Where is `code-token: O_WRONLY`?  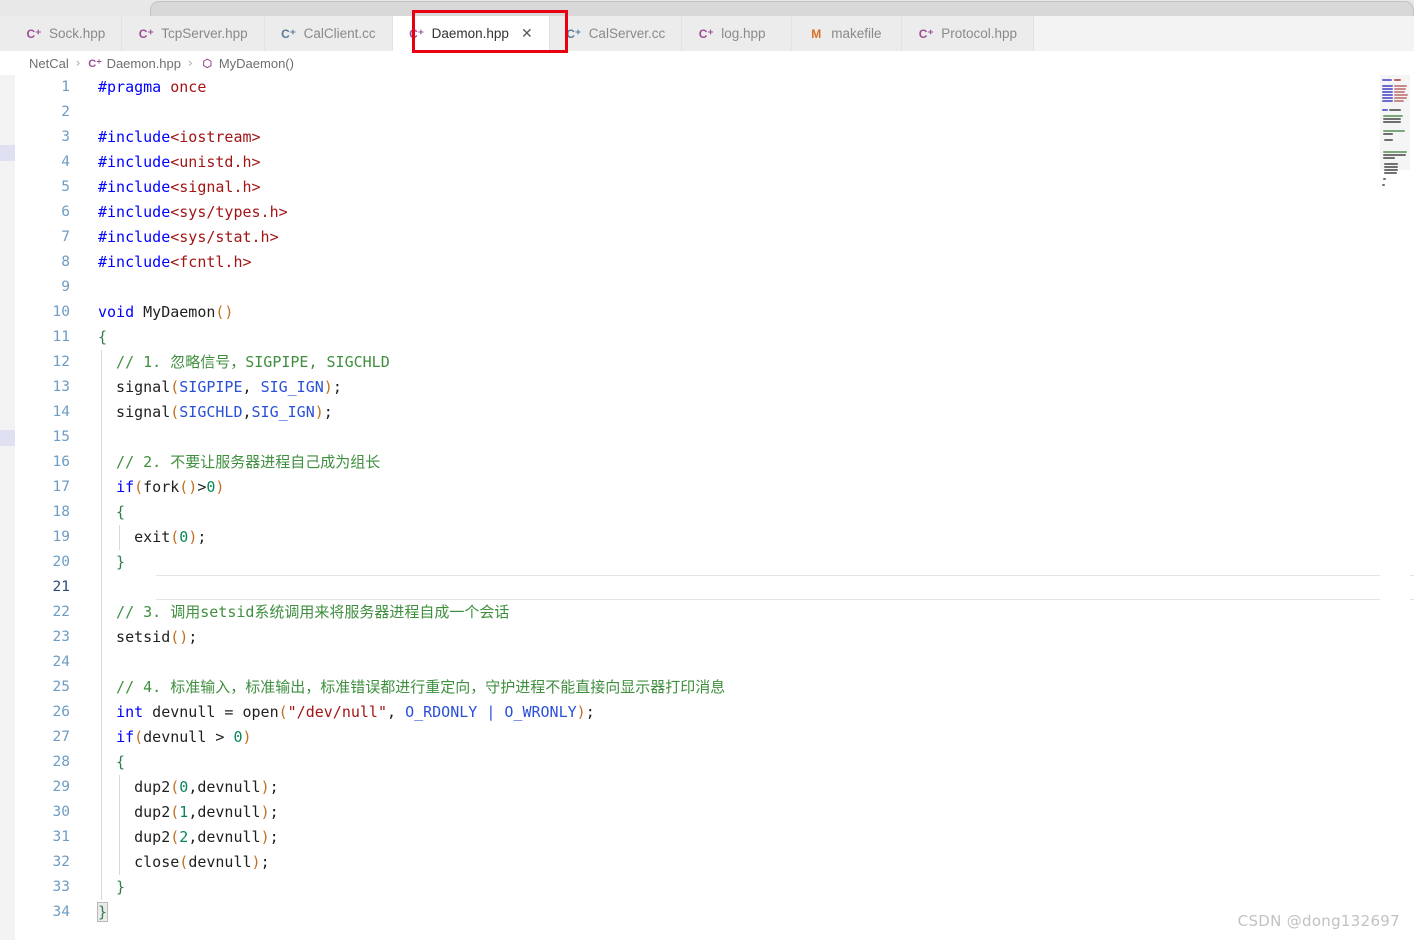
code-token: O_WRONLY is located at coordinates (540, 712).